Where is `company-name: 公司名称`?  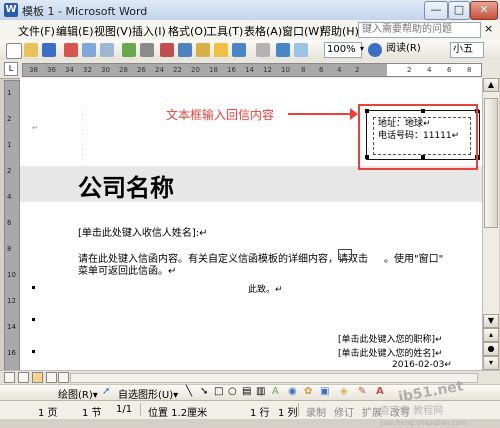 company-name: 公司名称 is located at coordinates (126, 185).